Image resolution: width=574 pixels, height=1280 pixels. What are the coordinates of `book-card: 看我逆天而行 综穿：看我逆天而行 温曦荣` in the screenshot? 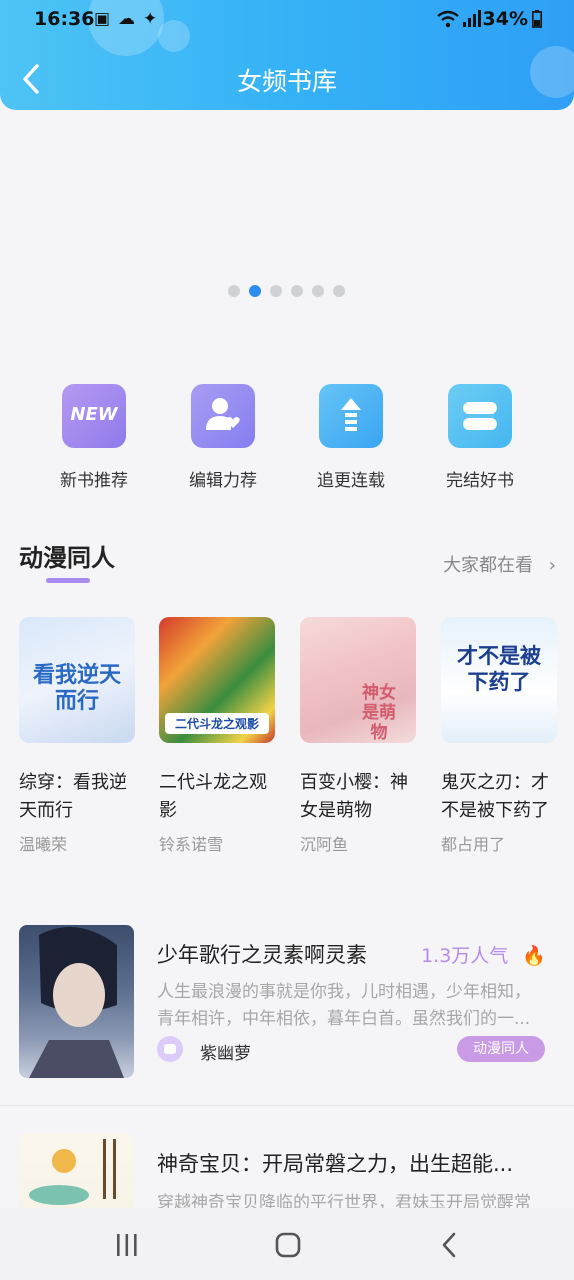 It's located at (77, 736).